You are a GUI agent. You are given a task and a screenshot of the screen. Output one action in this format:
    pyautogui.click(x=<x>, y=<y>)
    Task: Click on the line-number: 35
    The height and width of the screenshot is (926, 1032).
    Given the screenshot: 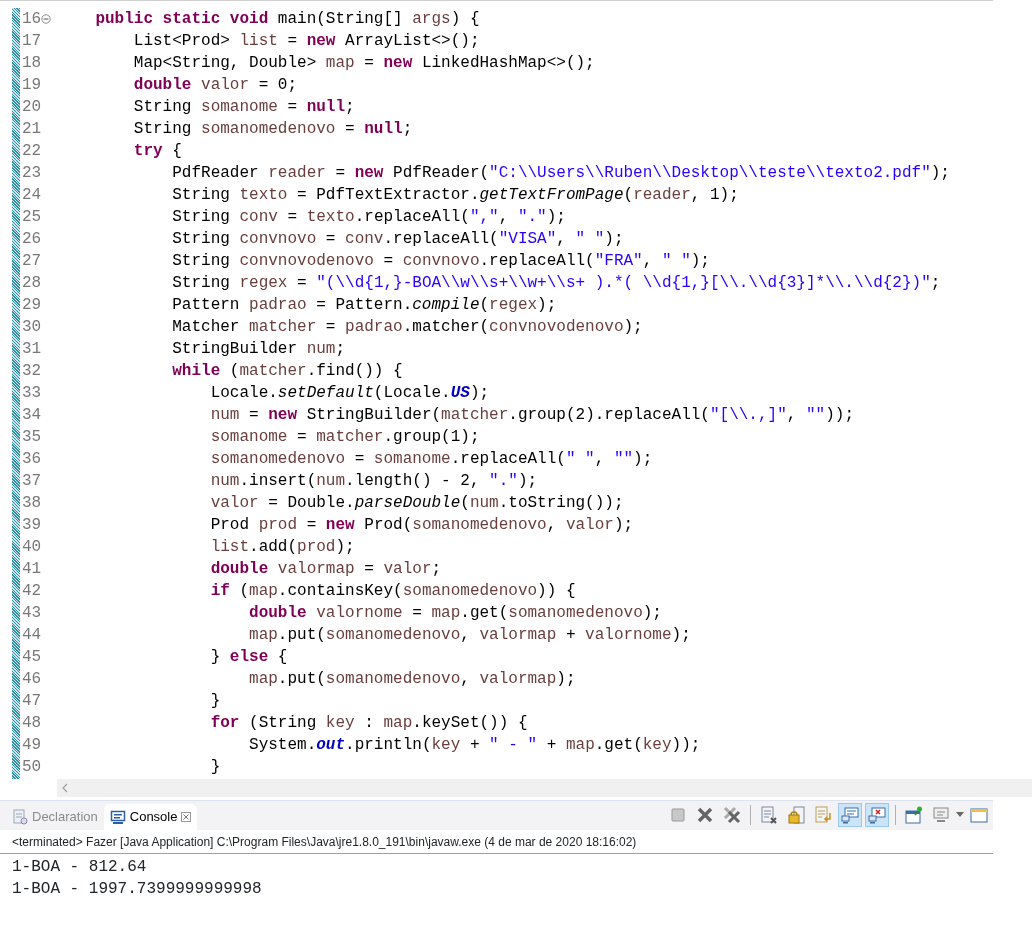 What is the action you would take?
    pyautogui.click(x=32, y=437)
    